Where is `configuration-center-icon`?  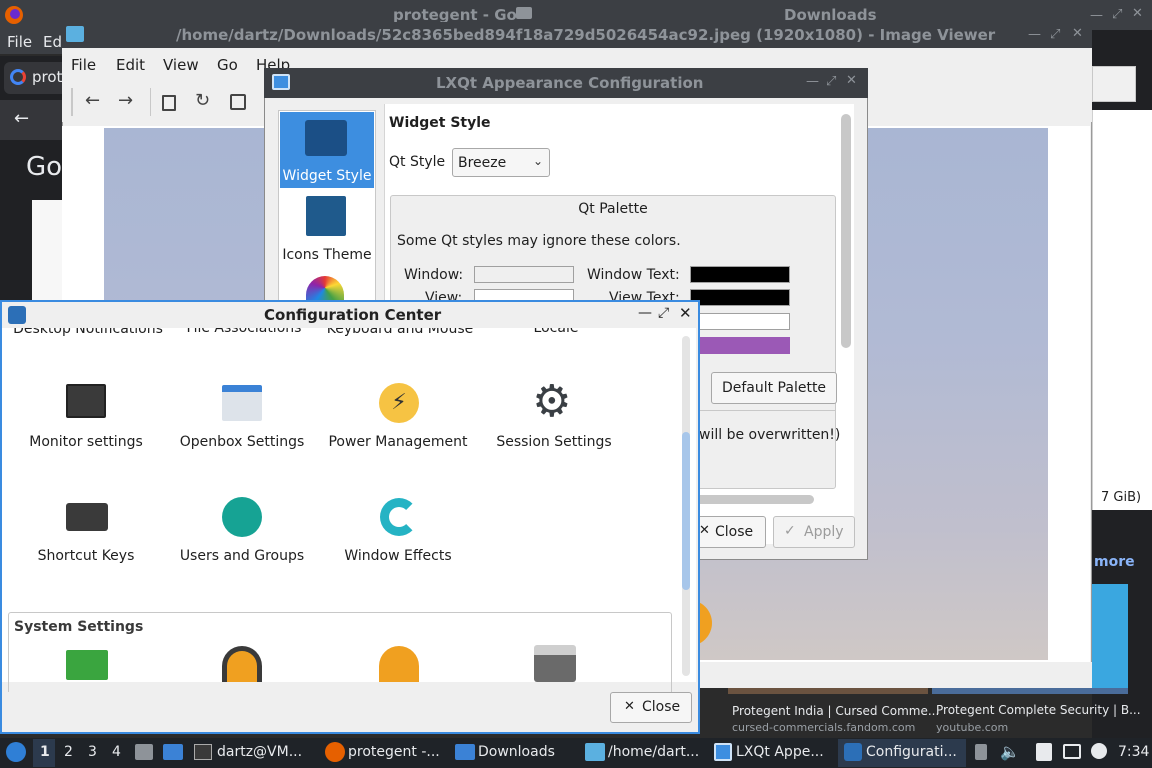
configuration-center-icon is located at coordinates (853, 752).